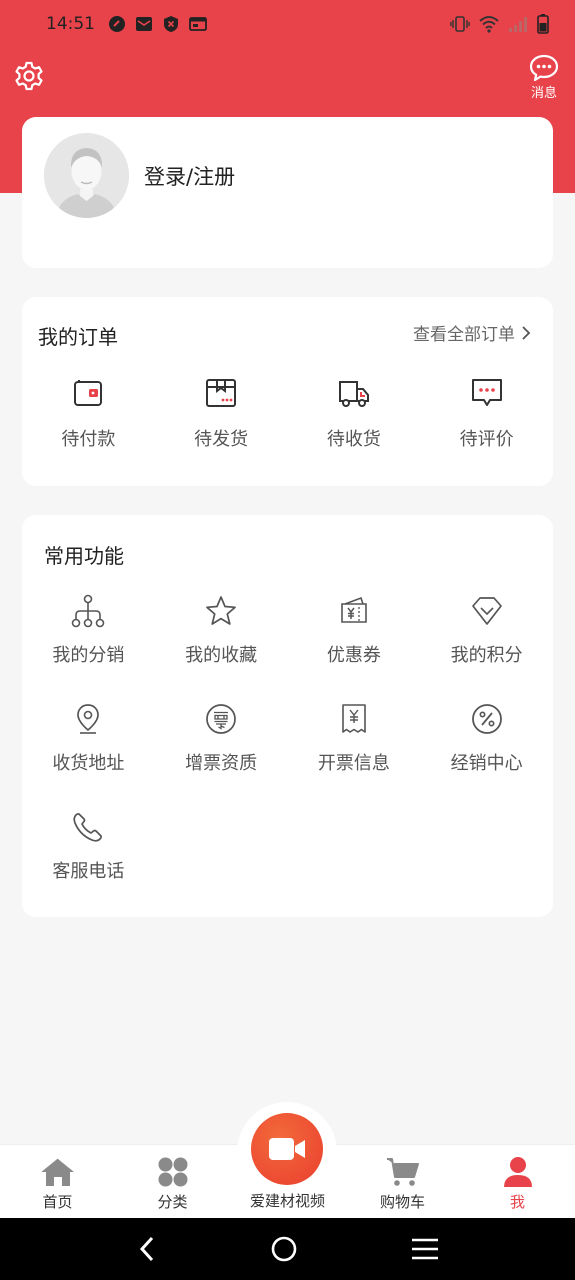  I want to click on tab-home: 首页, so click(57, 1181).